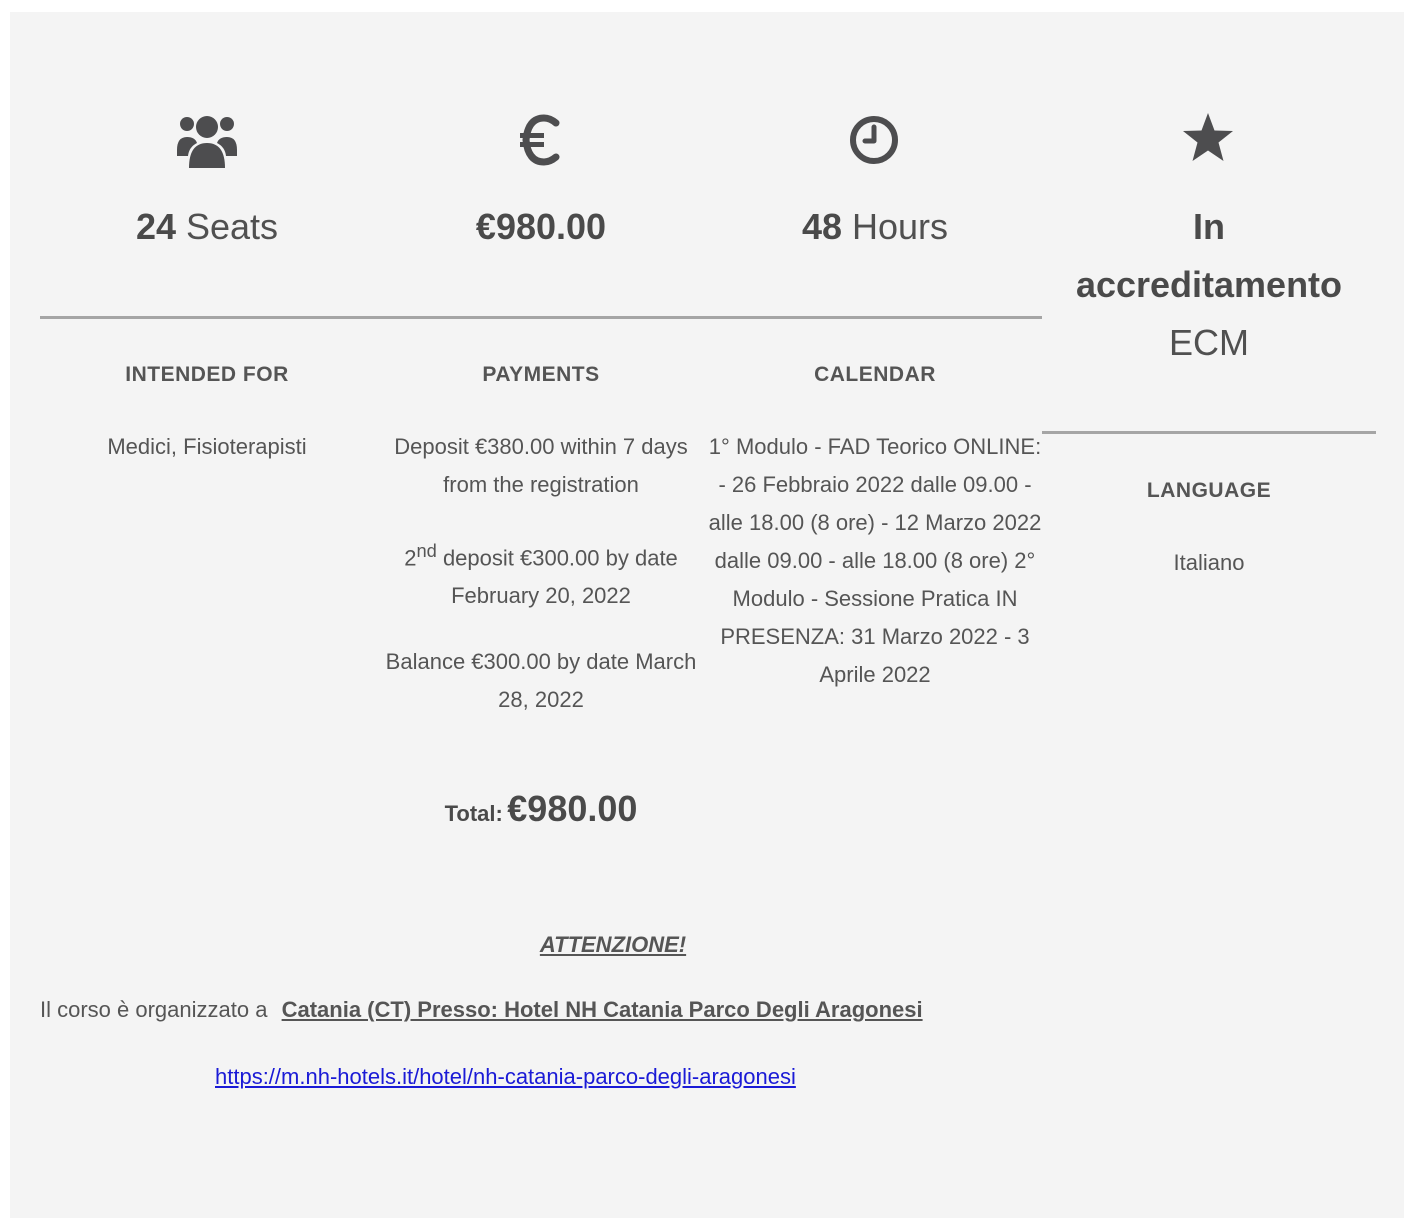 Image resolution: width=1404 pixels, height=1220 pixels. What do you see at coordinates (541, 317) in the screenshot?
I see `divider-main` at bounding box center [541, 317].